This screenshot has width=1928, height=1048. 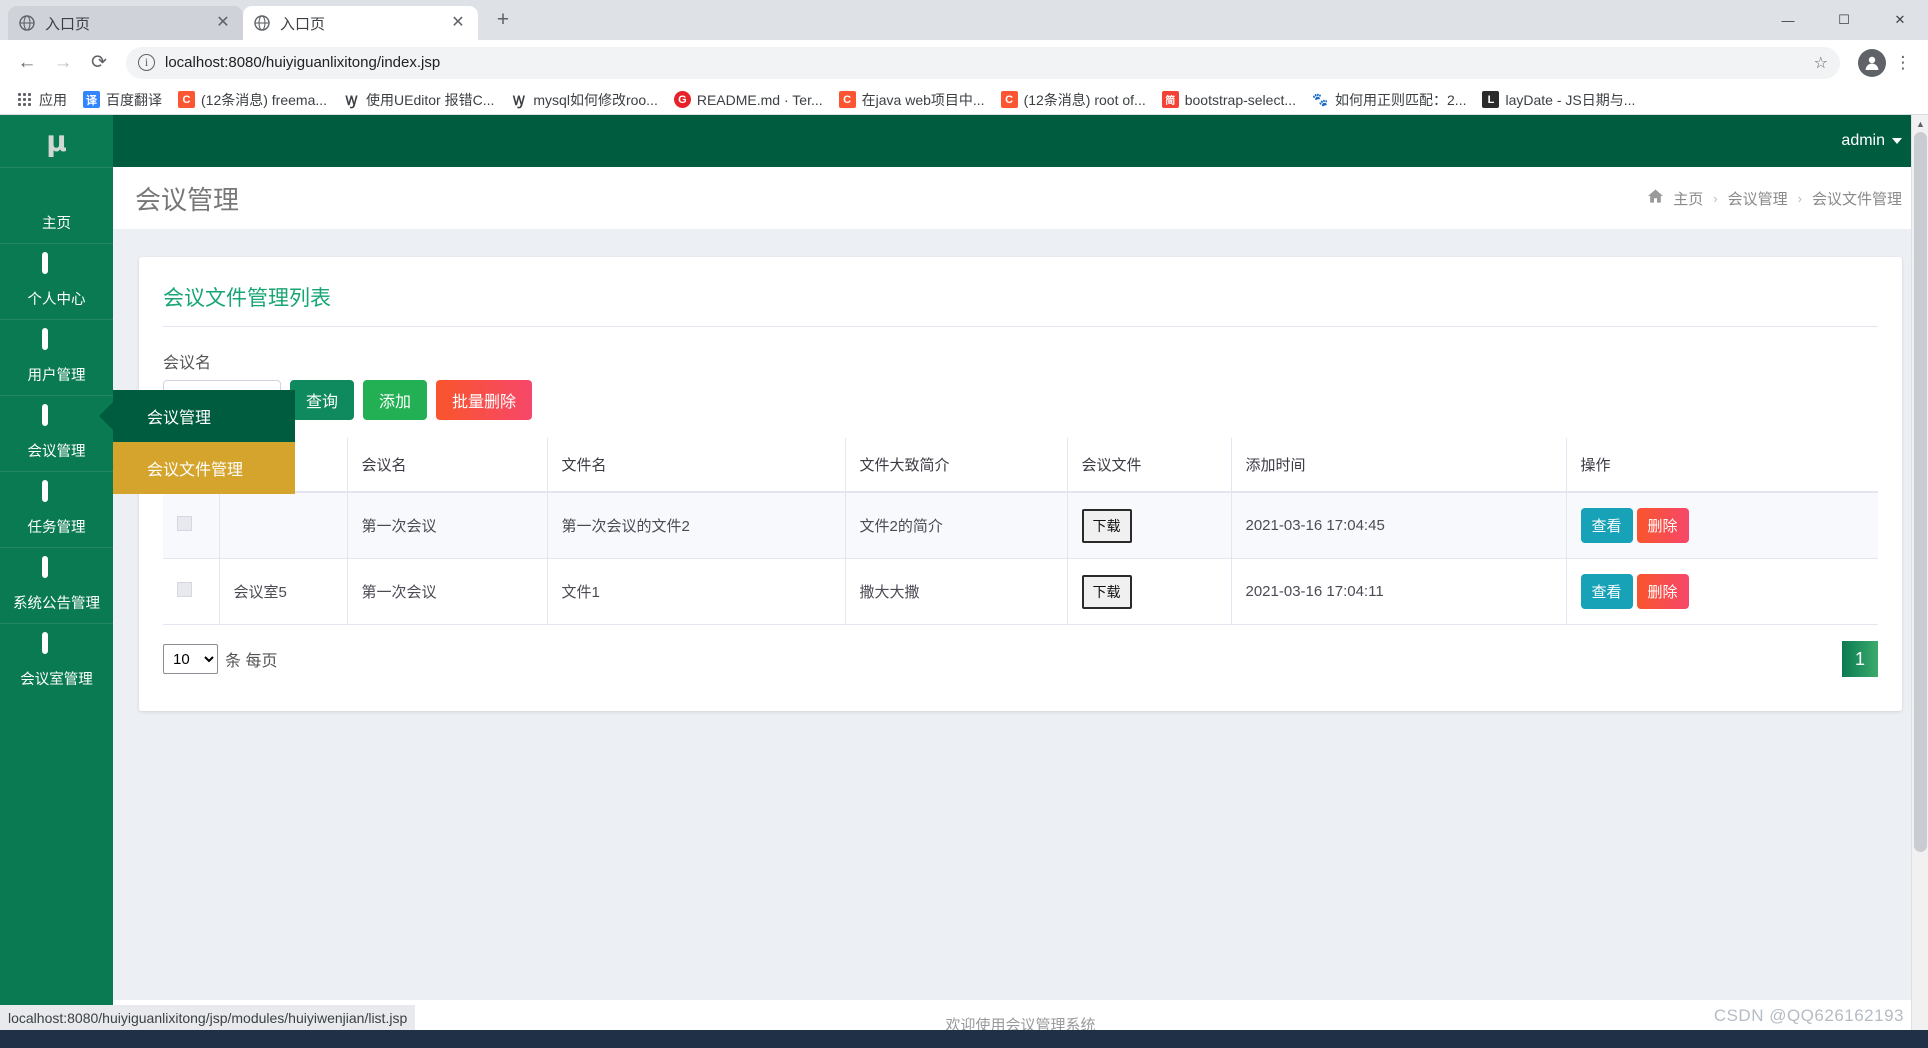 I want to click on scrollbar-thumb, so click(x=1920, y=492).